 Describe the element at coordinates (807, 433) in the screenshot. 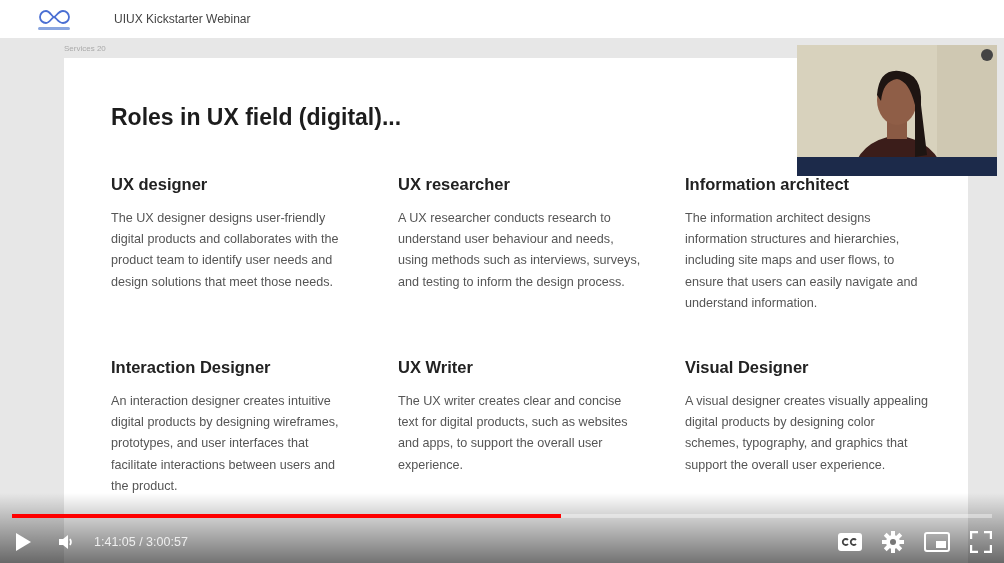

I see `role-description: A visual designer creates visually appealing digital products by designing color schemes, typography, and graphics that support the overall user experience.` at that location.